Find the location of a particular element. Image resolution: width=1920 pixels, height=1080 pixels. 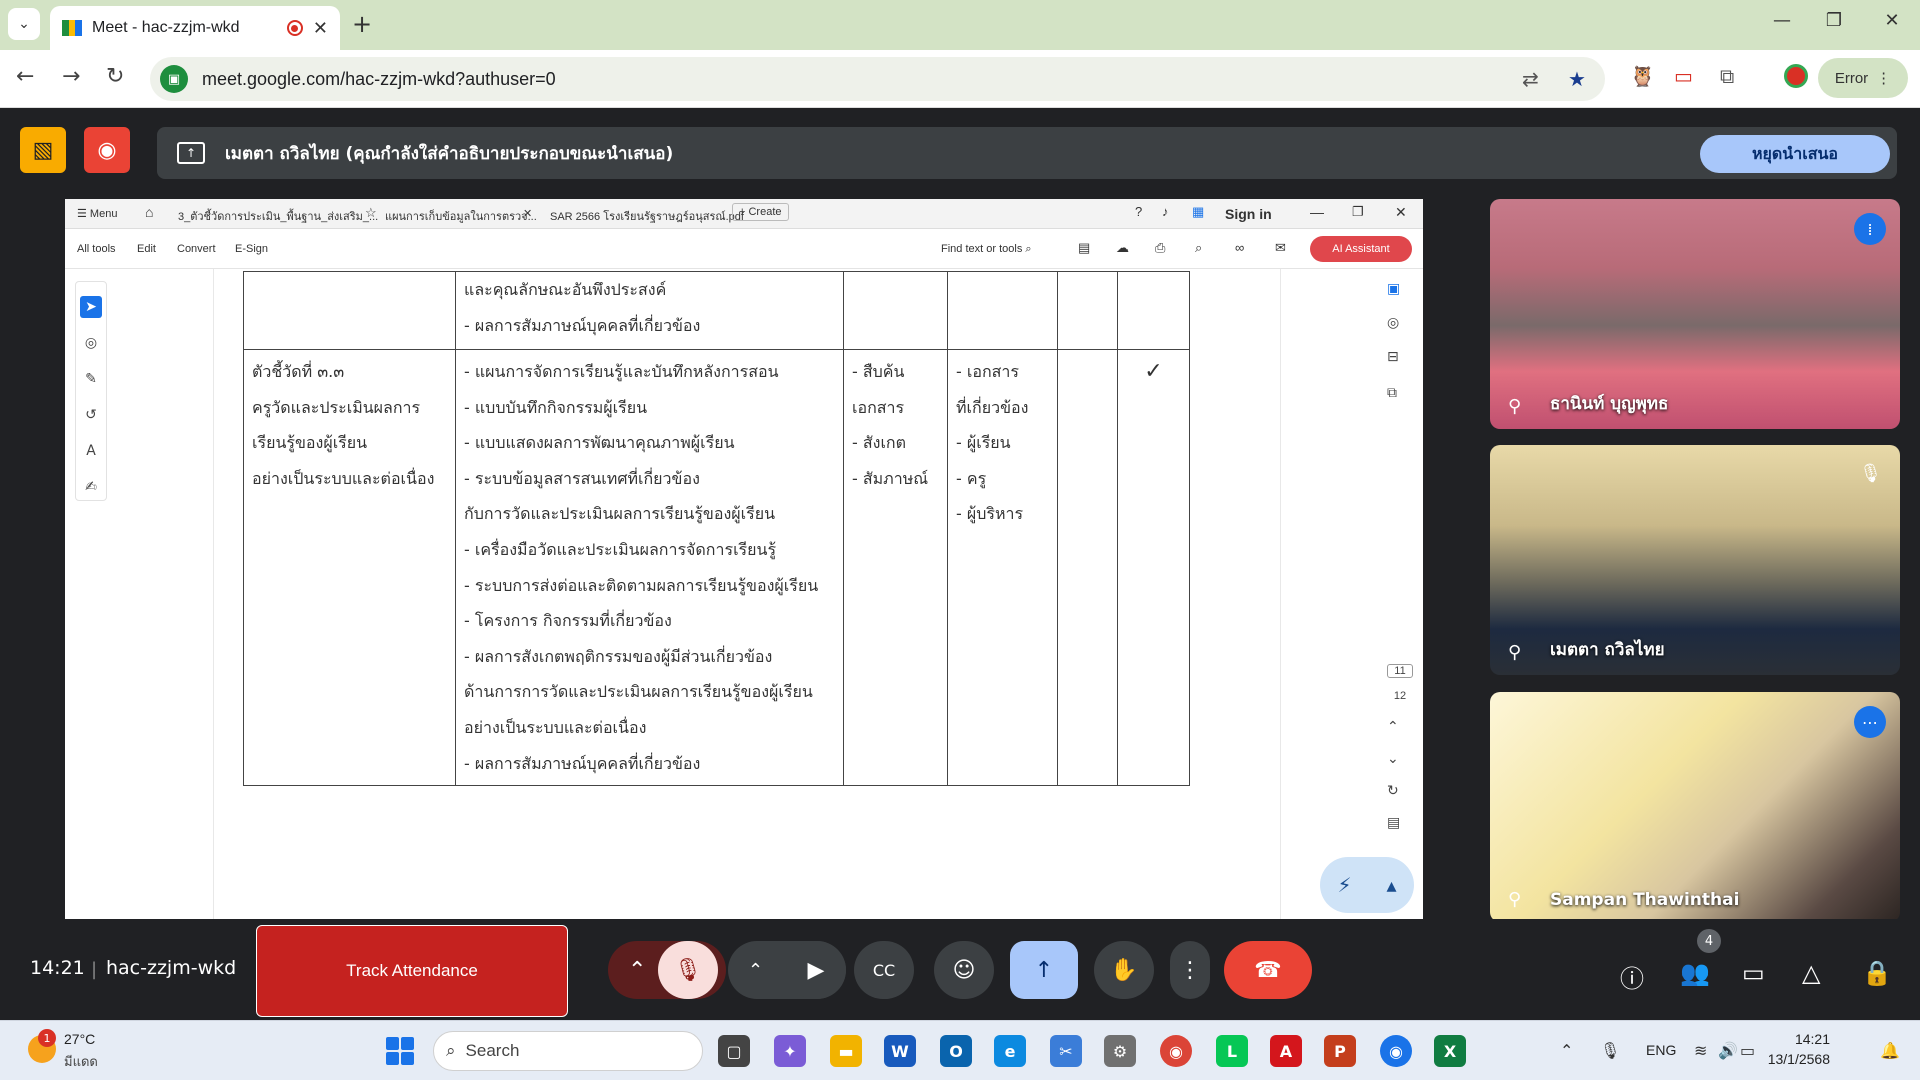

ai-assistant-button: AI Assistant is located at coordinates (1361, 249).